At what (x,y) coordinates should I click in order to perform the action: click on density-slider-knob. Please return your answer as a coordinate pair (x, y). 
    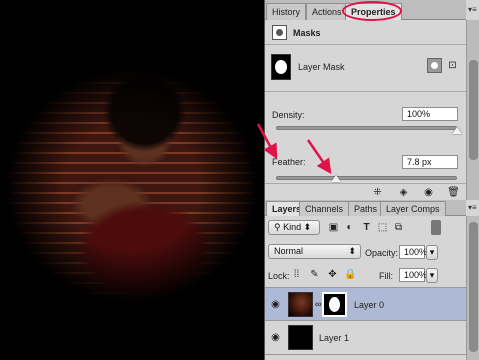
    Looking at the image, I should click on (457, 130).